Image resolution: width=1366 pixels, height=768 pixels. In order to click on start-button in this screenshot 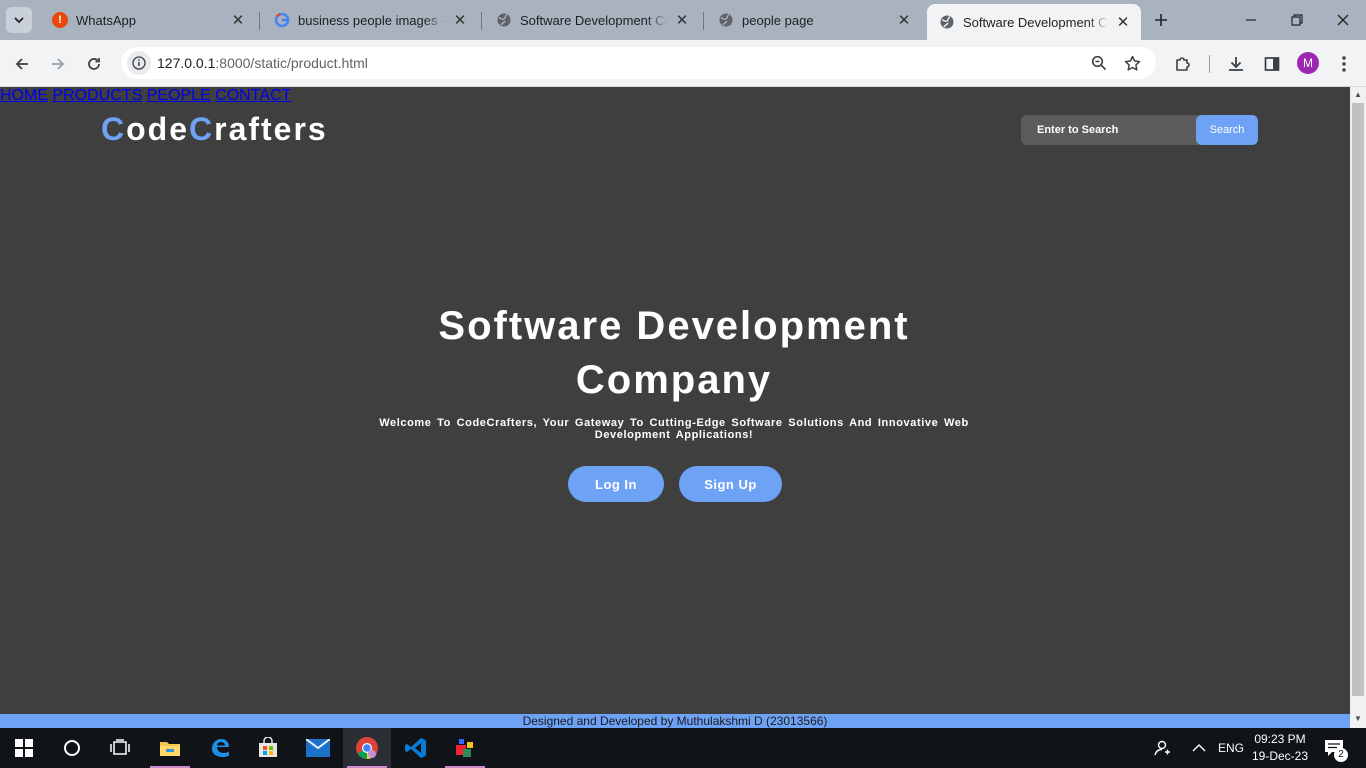, I will do `click(24, 748)`.